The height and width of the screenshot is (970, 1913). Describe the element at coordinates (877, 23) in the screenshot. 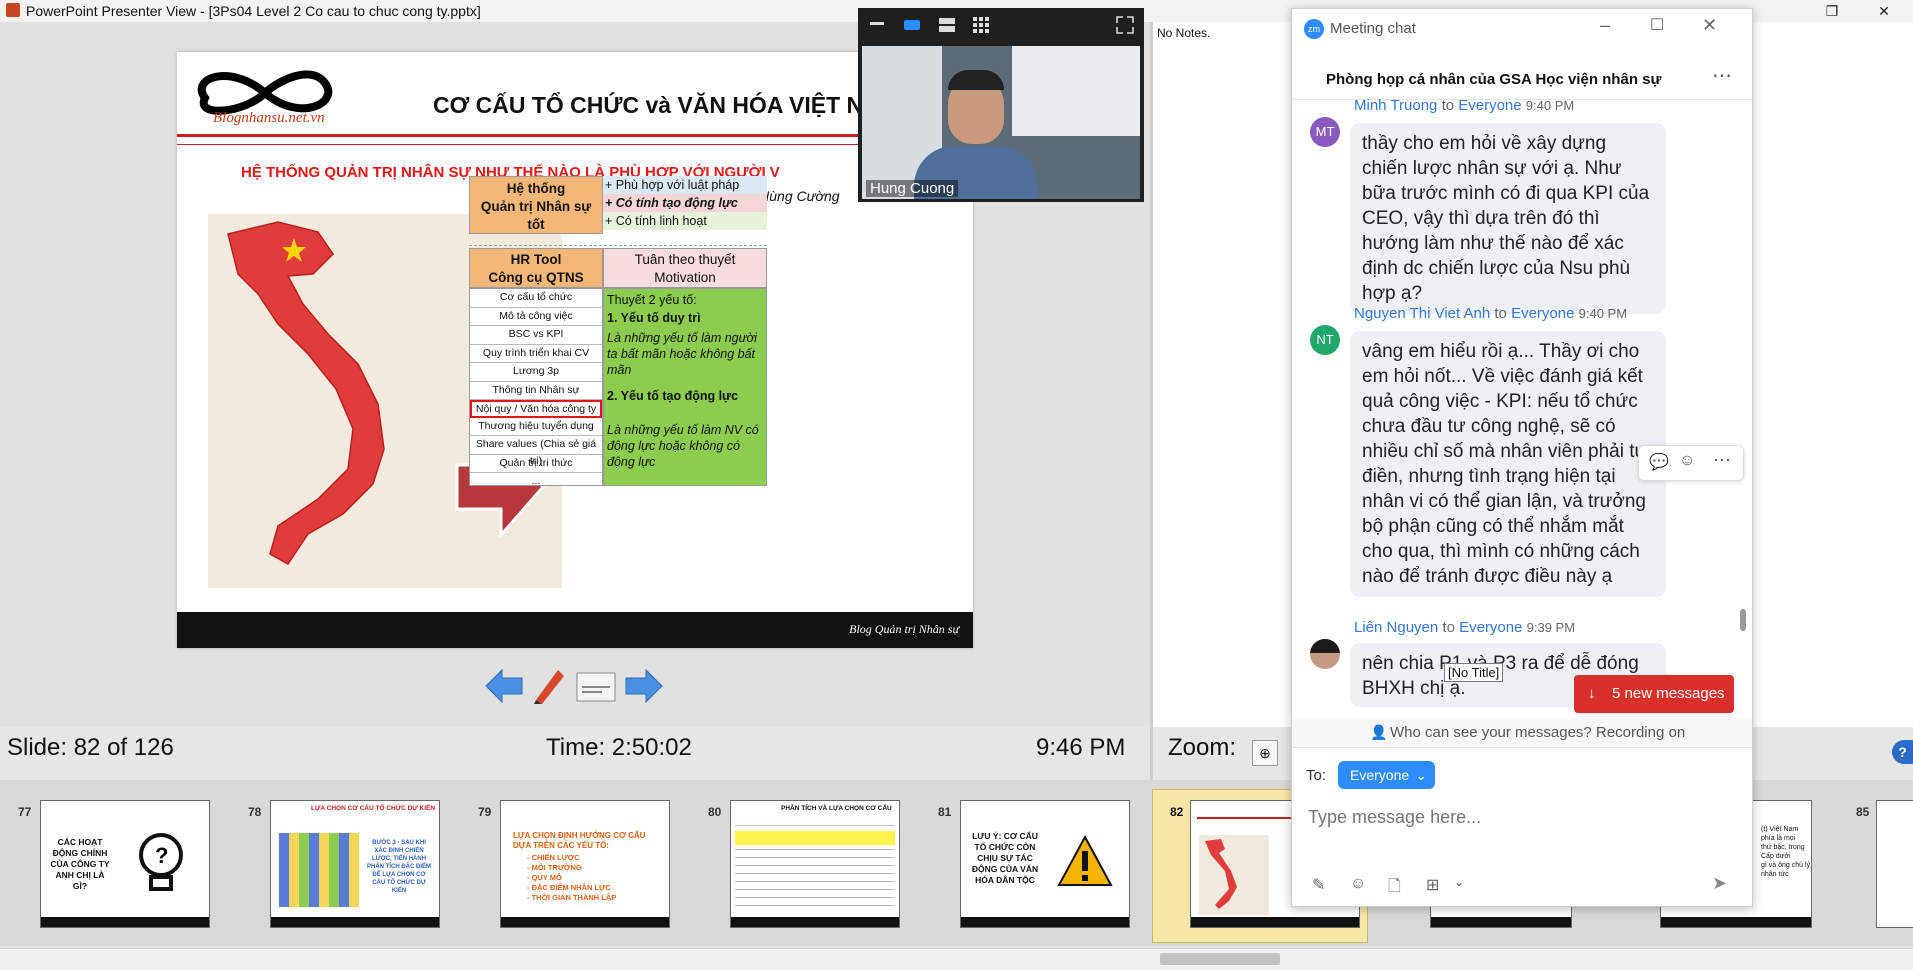

I see `minimize-video-icon` at that location.